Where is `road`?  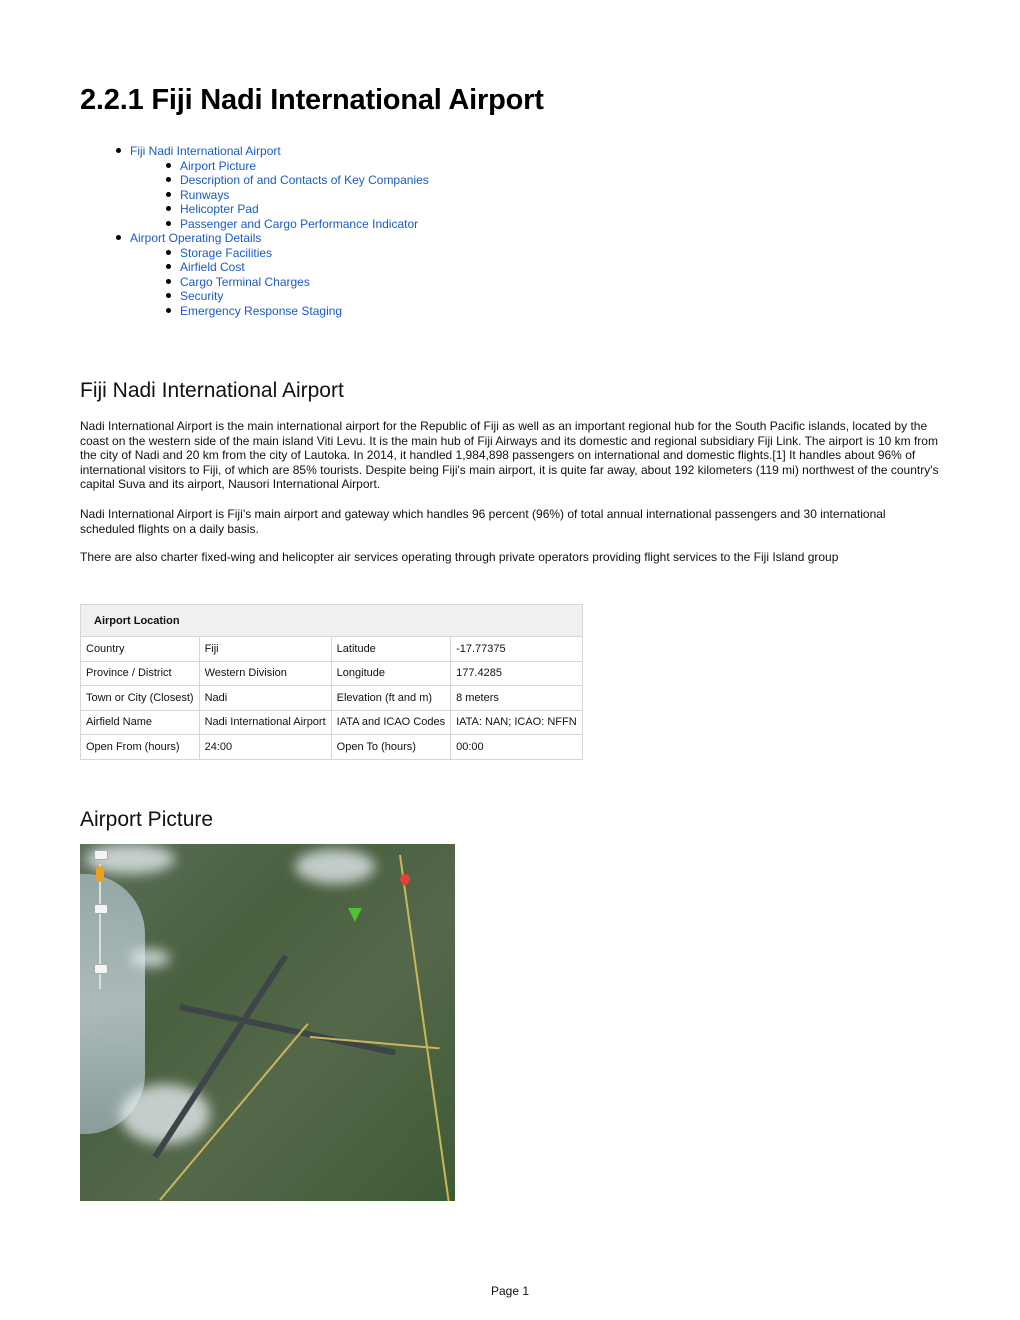 road is located at coordinates (424, 1027).